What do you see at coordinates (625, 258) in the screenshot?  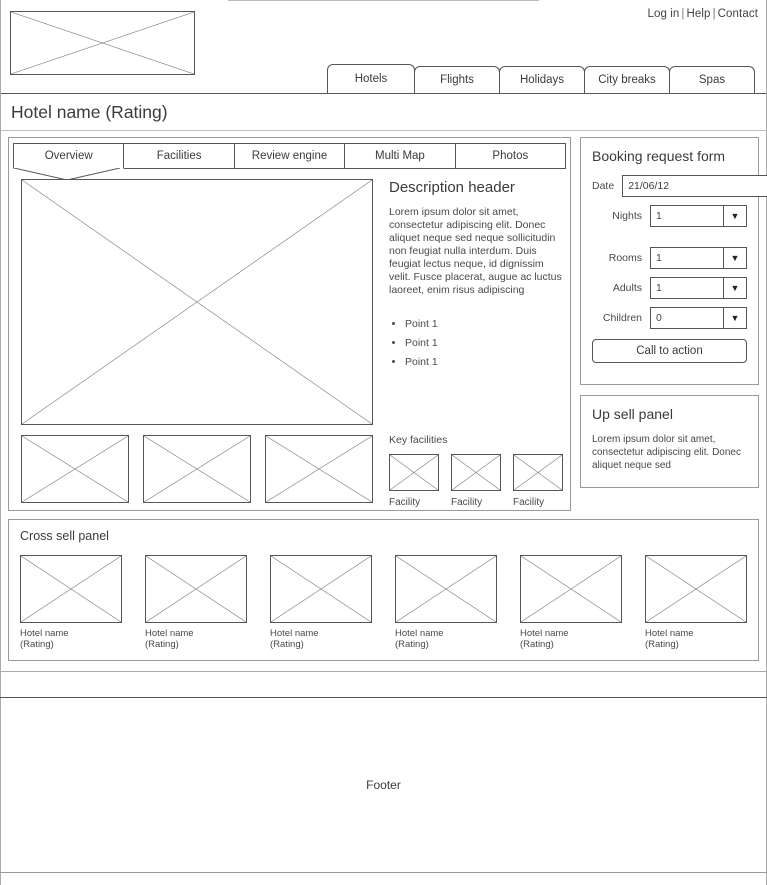 I see `label-rooms: Rooms` at bounding box center [625, 258].